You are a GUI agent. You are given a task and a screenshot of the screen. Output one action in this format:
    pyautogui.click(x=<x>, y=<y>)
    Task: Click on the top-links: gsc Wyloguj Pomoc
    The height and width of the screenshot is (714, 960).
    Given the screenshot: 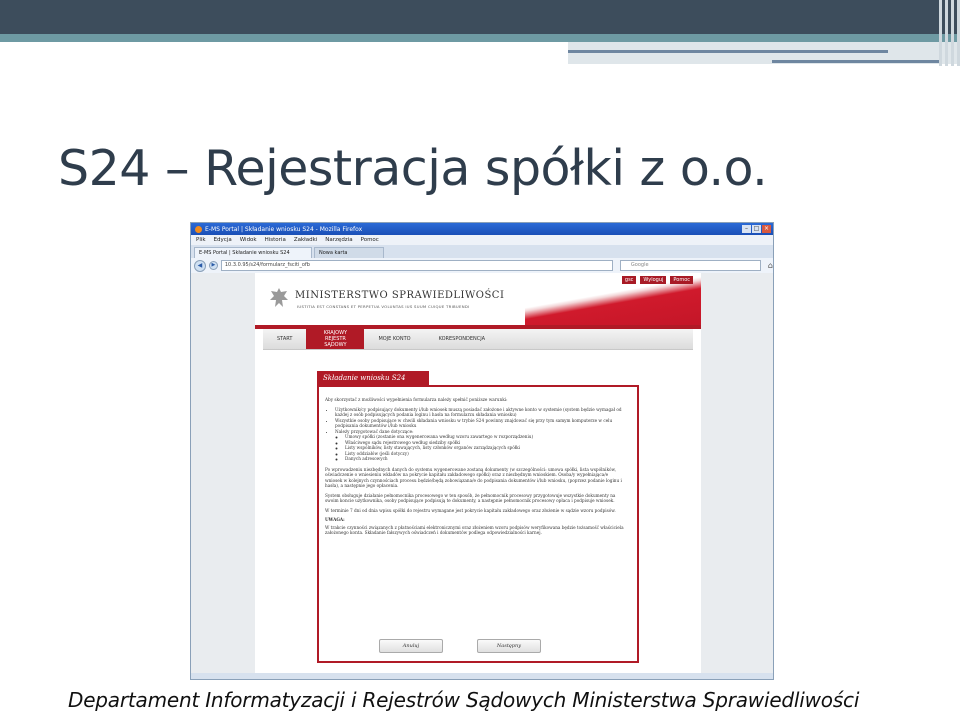 What is the action you would take?
    pyautogui.click(x=657, y=280)
    